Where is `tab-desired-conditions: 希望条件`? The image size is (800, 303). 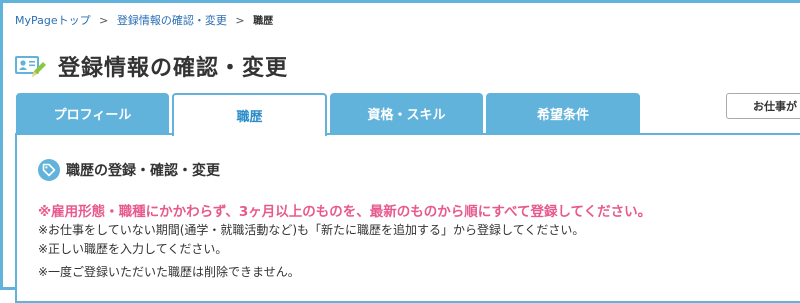
tab-desired-conditions: 希望条件 is located at coordinates (563, 113).